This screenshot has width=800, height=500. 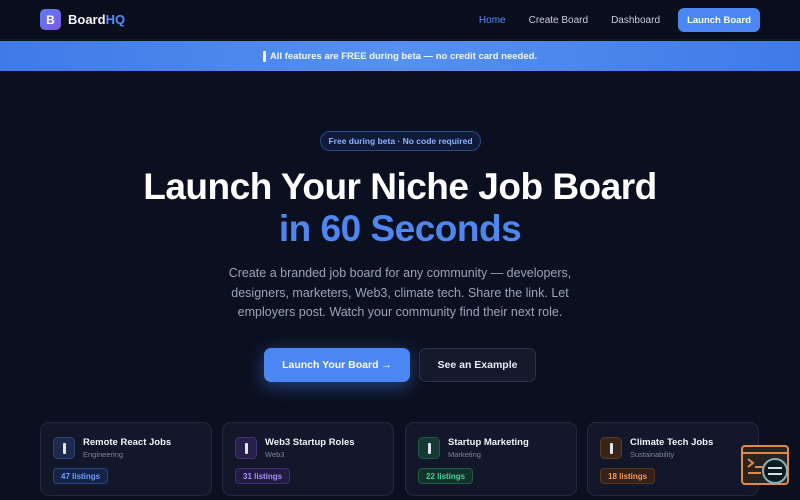 I want to click on card-category: Web3, so click(x=275, y=454).